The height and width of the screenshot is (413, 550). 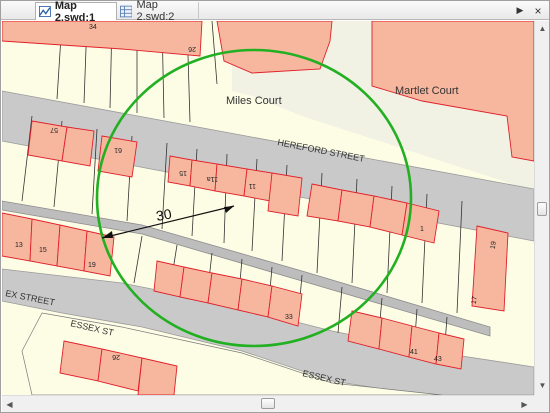 I want to click on tab-label: Map 2.swd:1, so click(x=75, y=12).